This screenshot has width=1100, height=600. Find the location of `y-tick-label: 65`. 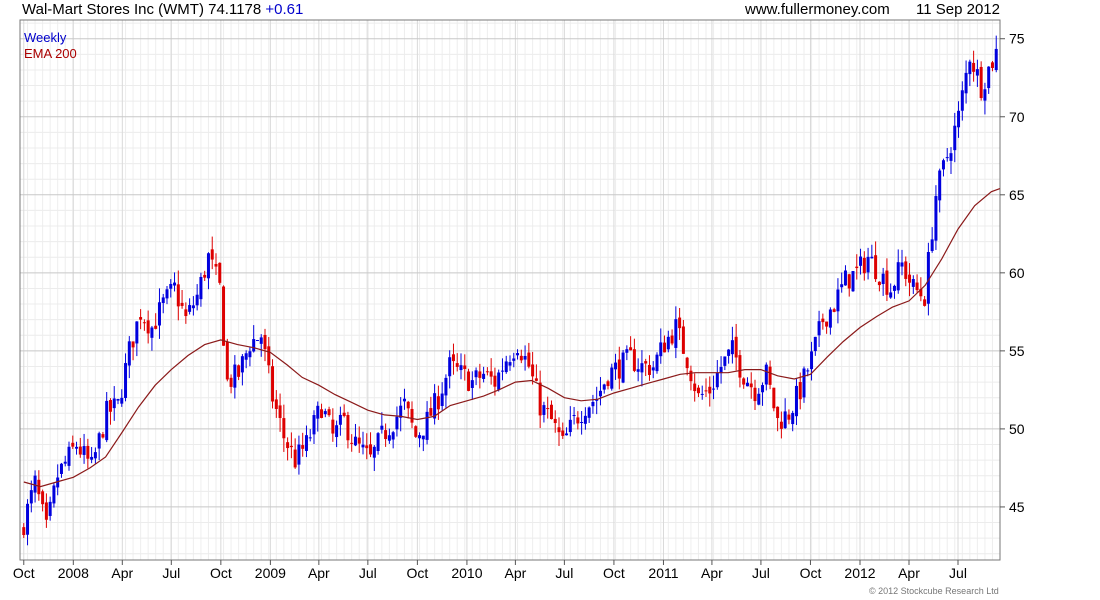

y-tick-label: 65 is located at coordinates (1017, 195).